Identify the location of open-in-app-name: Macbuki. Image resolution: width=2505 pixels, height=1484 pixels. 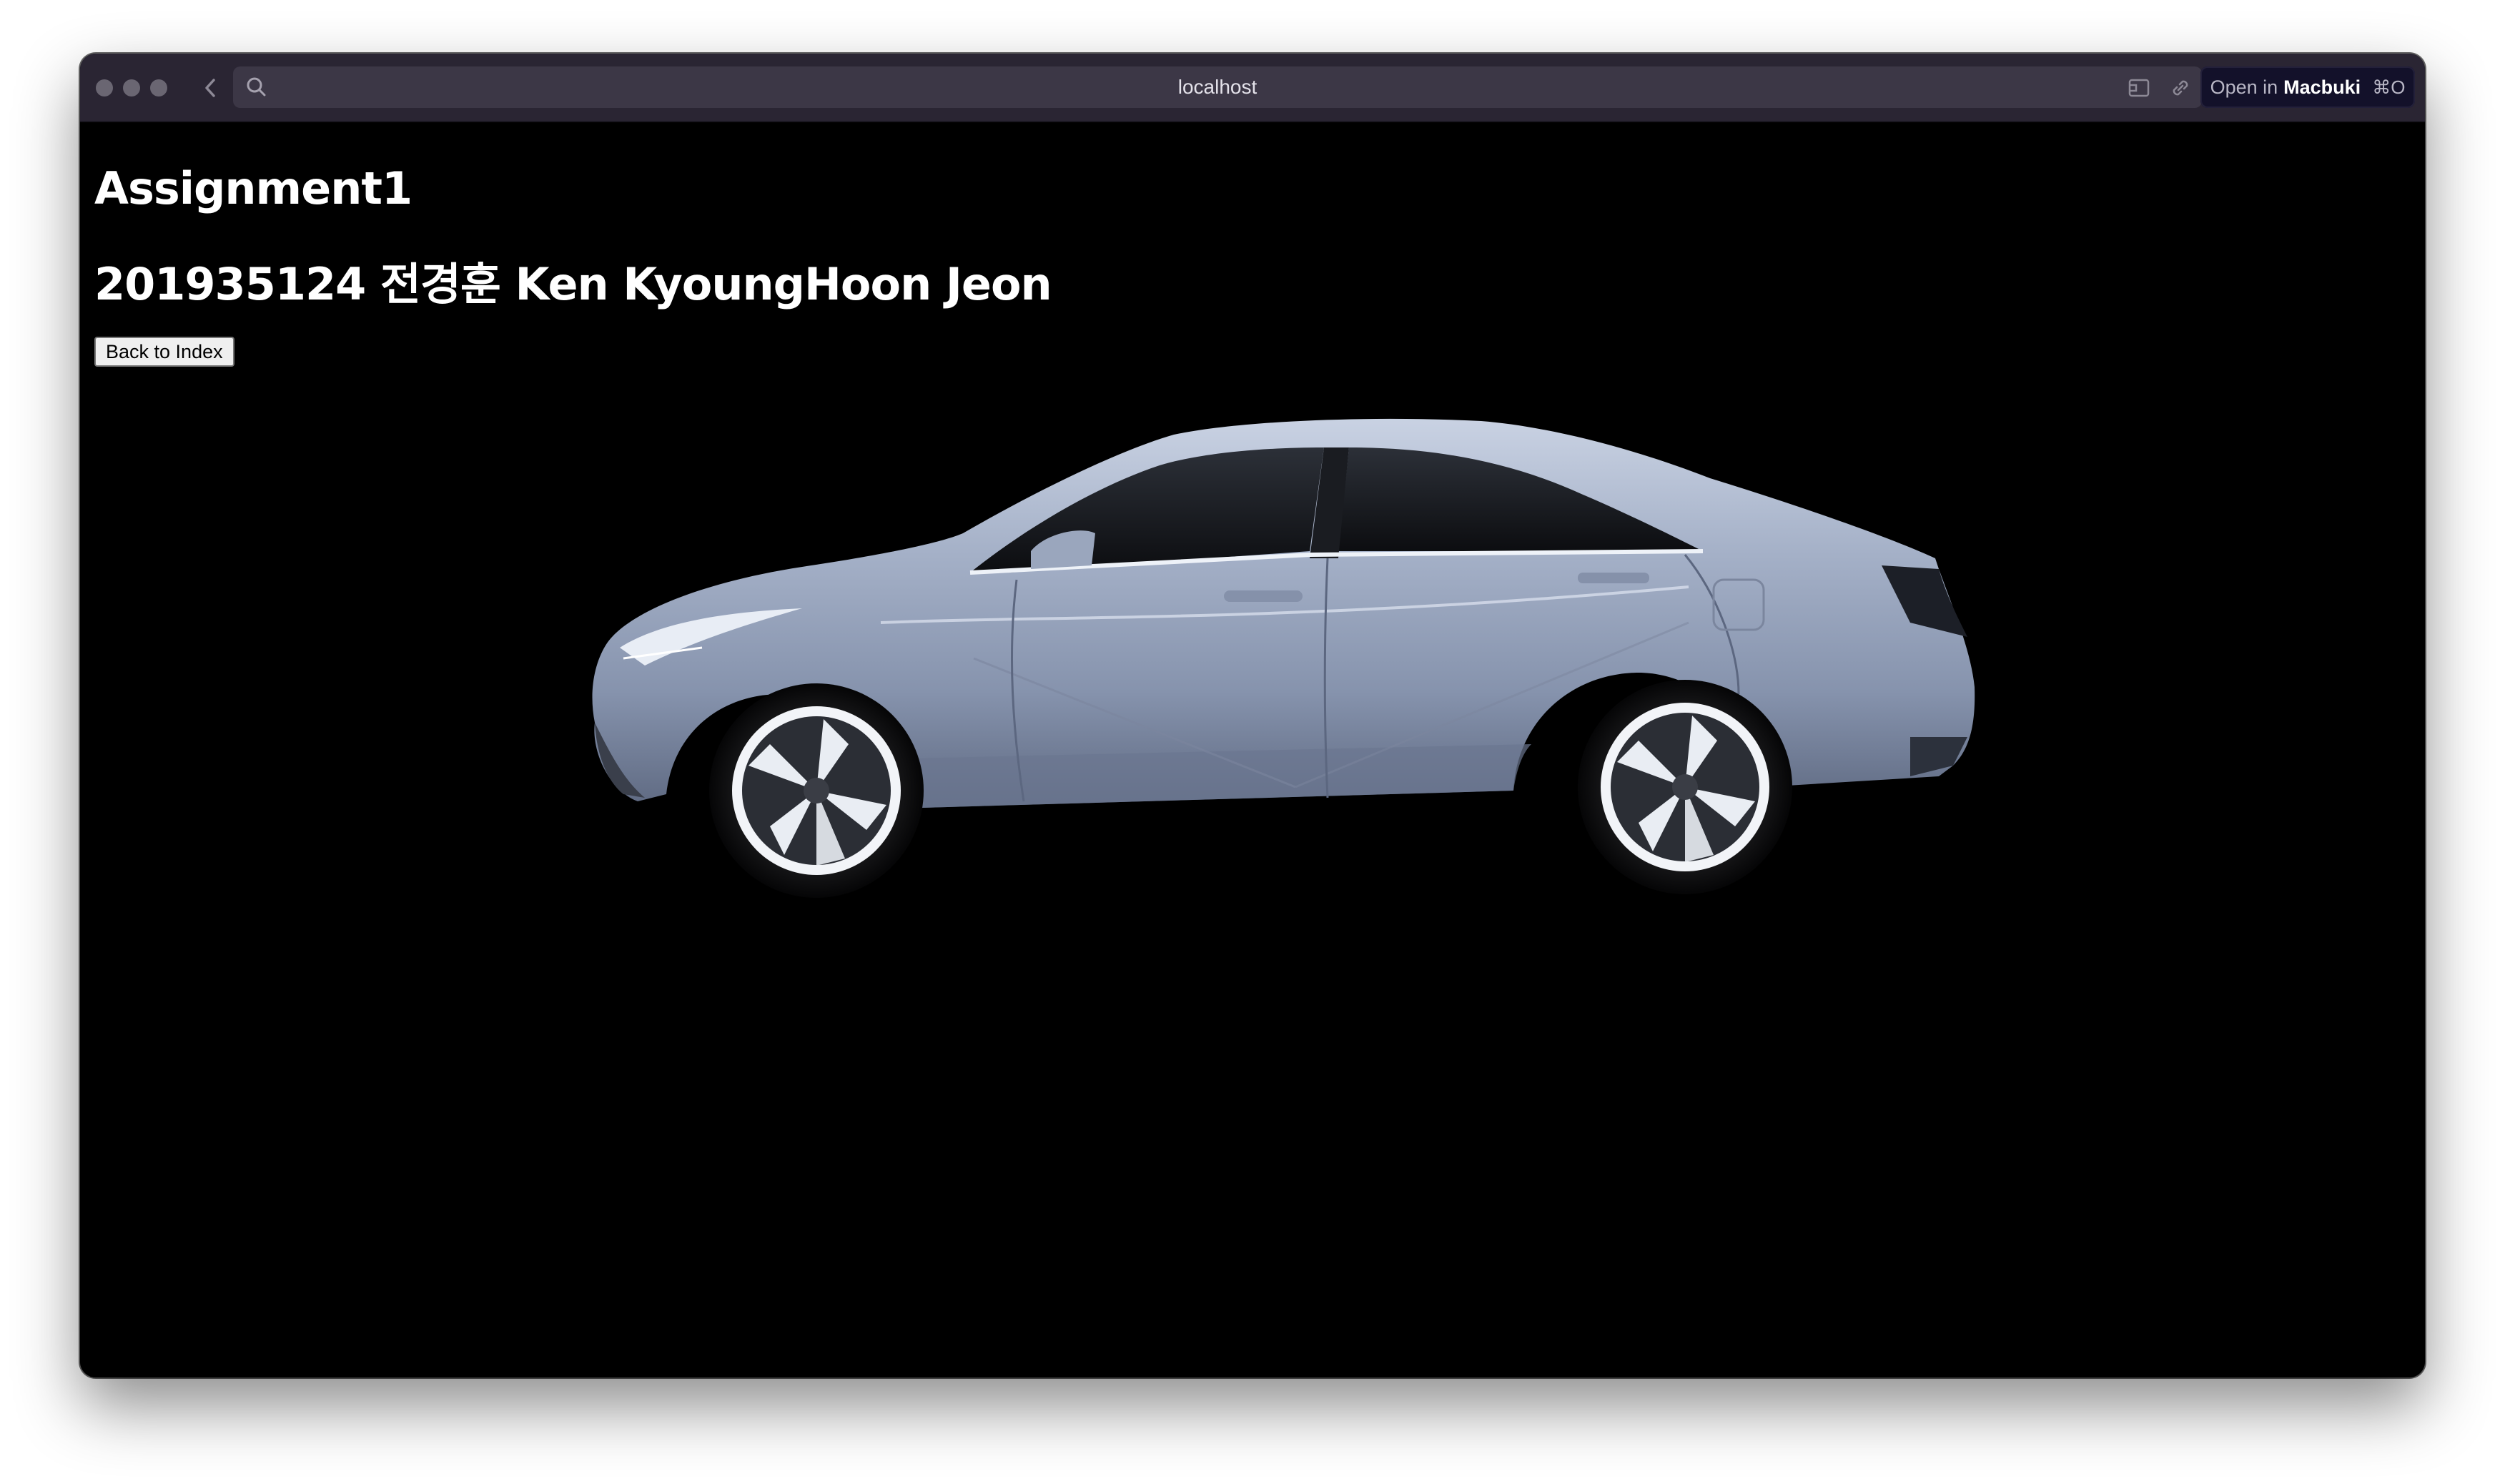
(2322, 87).